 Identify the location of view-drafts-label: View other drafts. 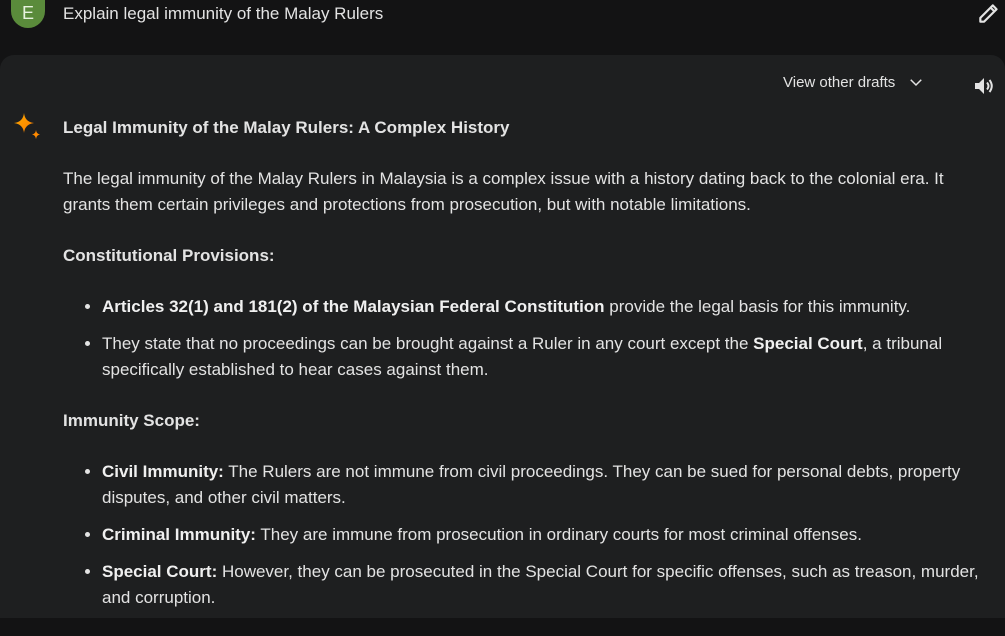
(839, 82).